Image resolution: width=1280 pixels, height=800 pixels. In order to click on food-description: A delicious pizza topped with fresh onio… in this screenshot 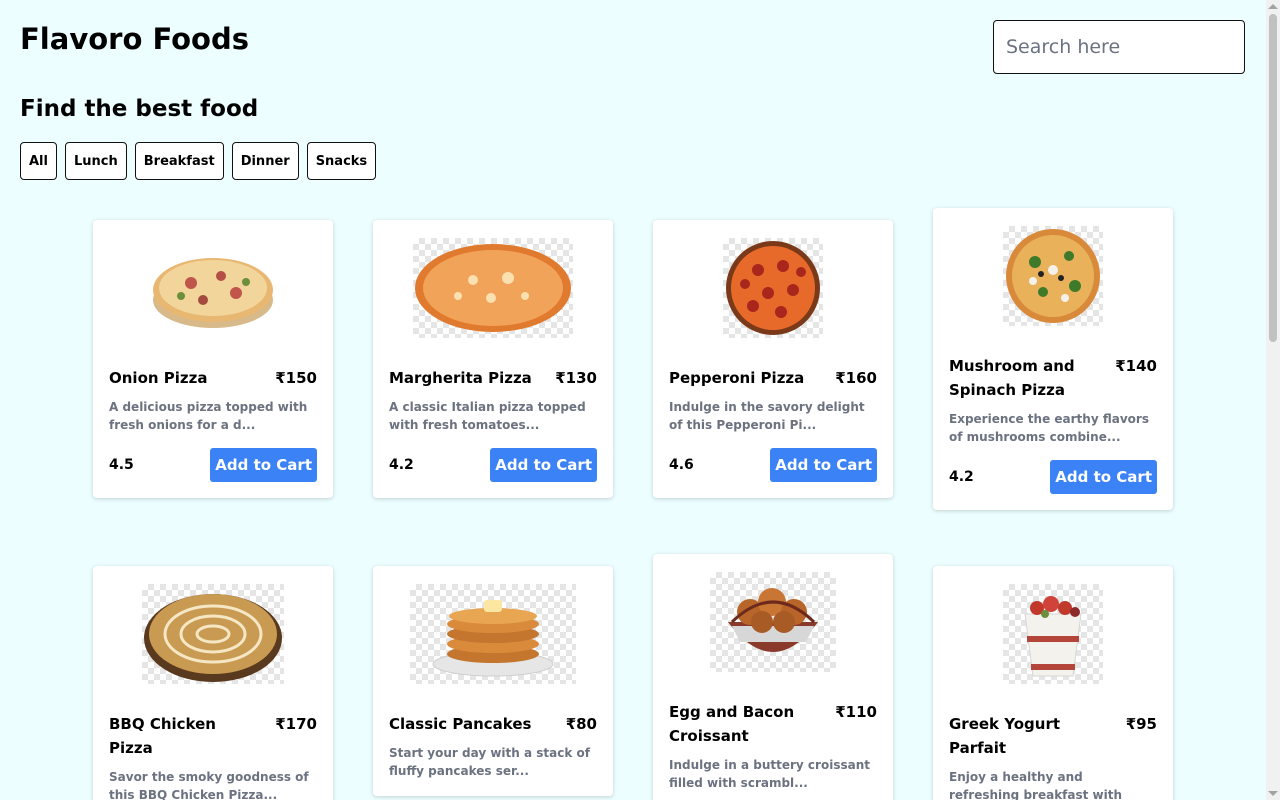, I will do `click(208, 416)`.